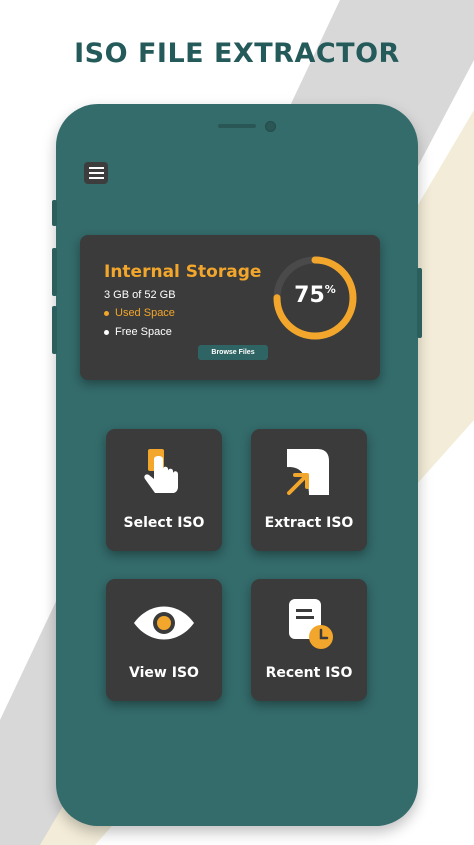 Image resolution: width=474 pixels, height=845 pixels. What do you see at coordinates (237, 53) in the screenshot?
I see `page-headline: ISO FILE EXTRACTOR` at bounding box center [237, 53].